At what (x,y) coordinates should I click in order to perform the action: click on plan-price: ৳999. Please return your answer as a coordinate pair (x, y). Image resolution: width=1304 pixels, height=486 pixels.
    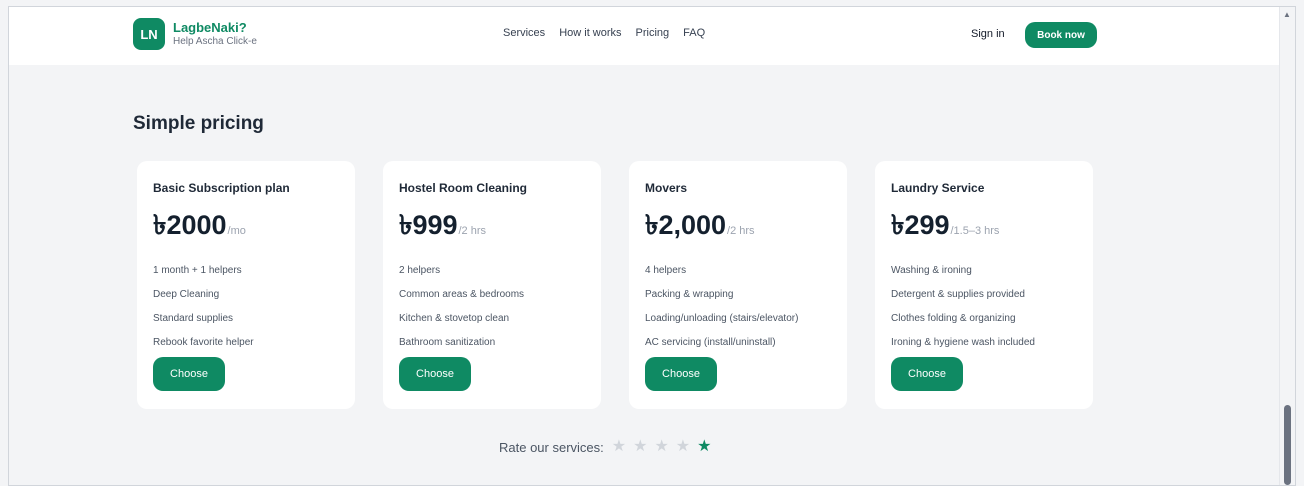
    Looking at the image, I should click on (428, 225).